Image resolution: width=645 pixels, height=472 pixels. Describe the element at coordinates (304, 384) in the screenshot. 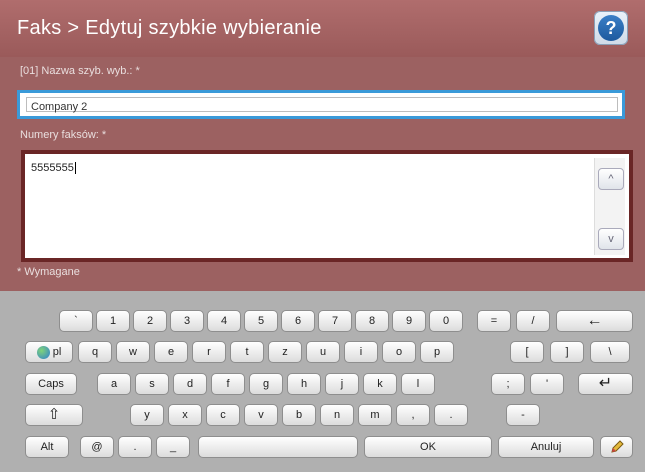

I see `key-h: h` at that location.